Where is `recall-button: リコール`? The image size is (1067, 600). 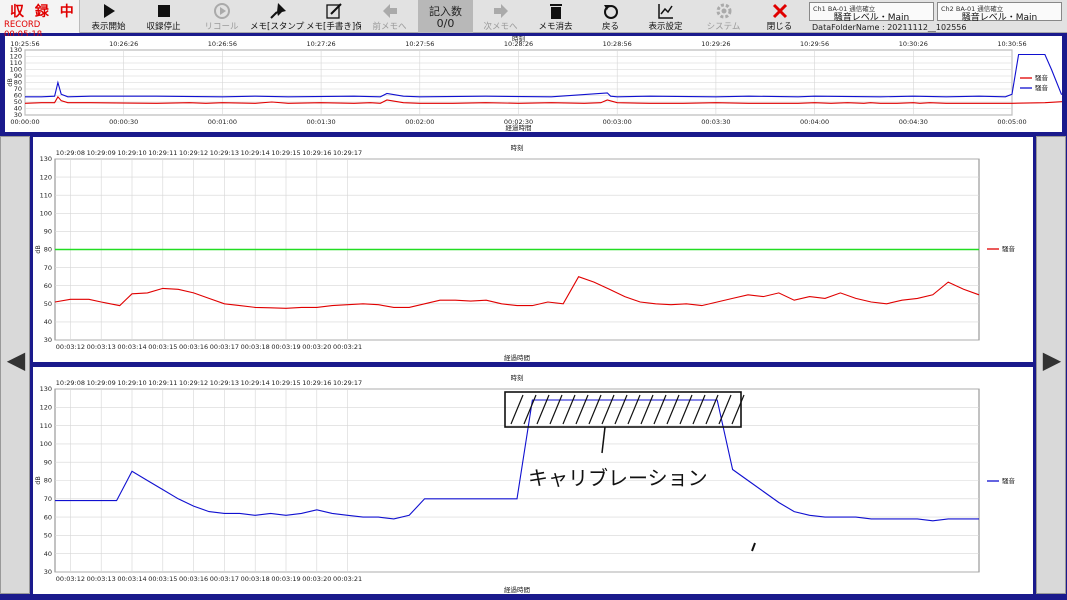 recall-button: リコール is located at coordinates (221, 16).